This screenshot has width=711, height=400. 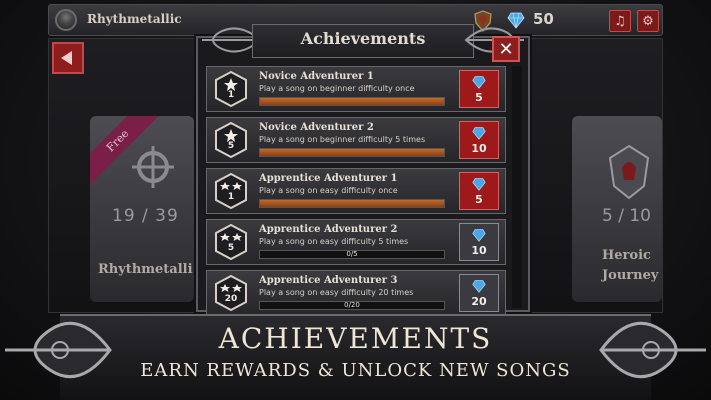 What do you see at coordinates (328, 280) in the screenshot?
I see `achievement-title: Apprentice Adventurer 3` at bounding box center [328, 280].